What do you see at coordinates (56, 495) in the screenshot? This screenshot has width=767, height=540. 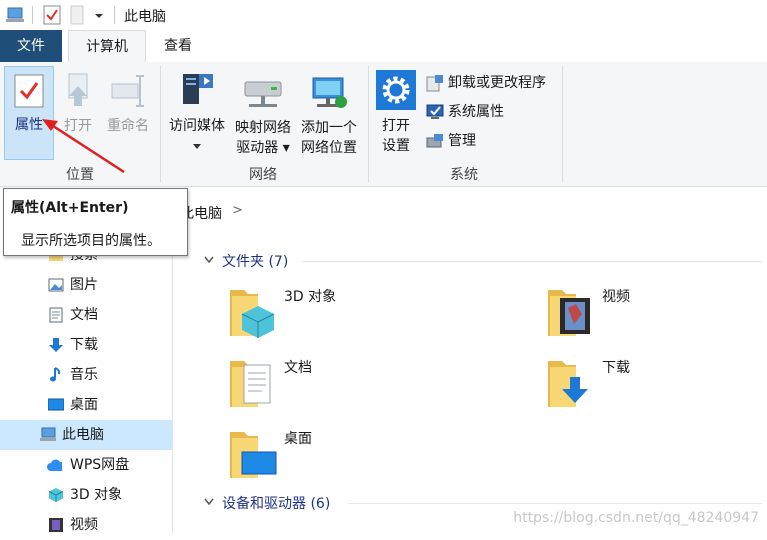 I see `cube-icon` at bounding box center [56, 495].